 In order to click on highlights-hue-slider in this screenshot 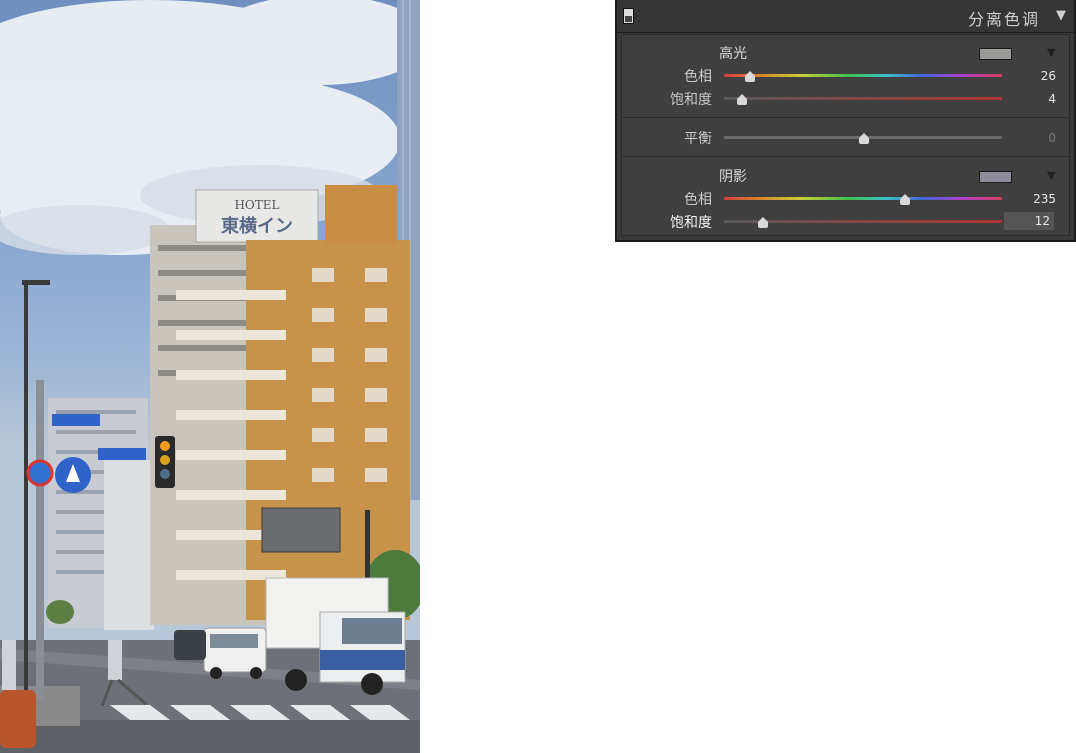, I will do `click(863, 75)`.